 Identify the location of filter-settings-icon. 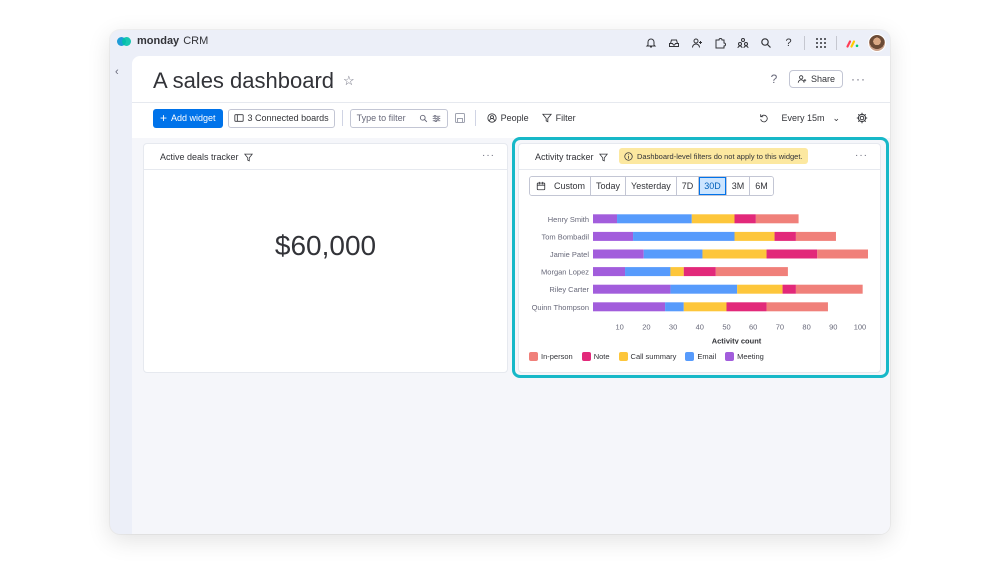
(436, 118).